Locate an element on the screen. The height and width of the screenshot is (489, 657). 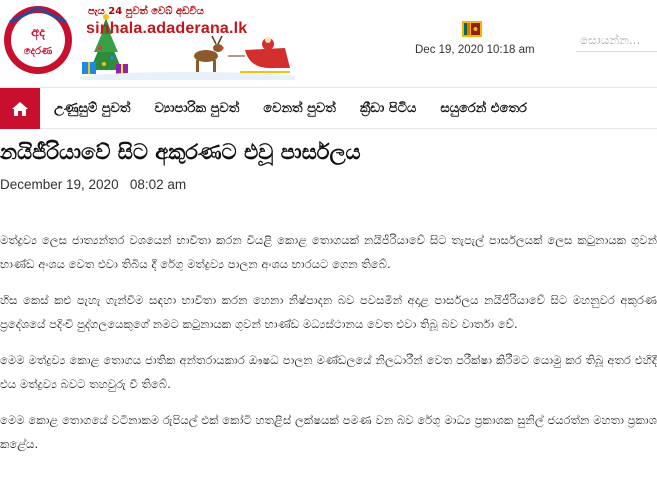
search-box is located at coordinates (616, 40).